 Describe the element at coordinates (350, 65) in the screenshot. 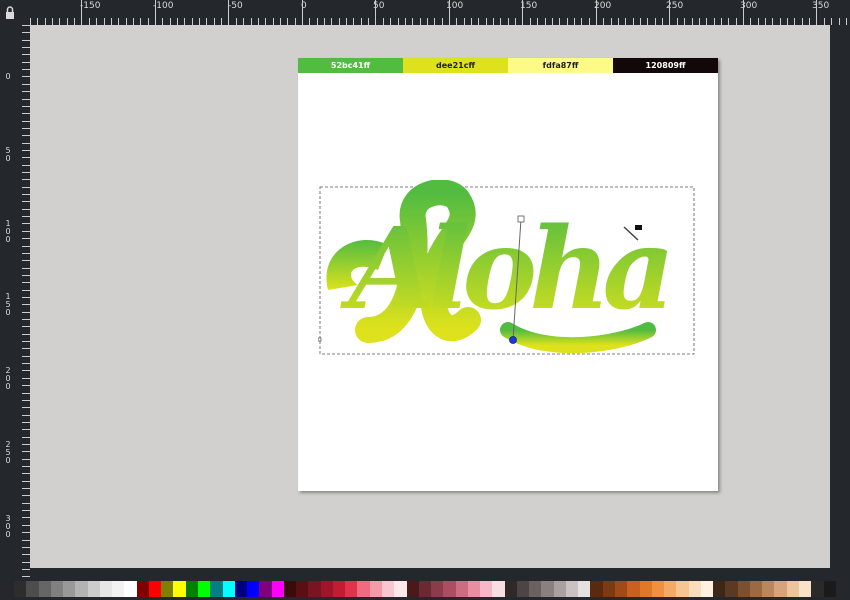

I see `swatch-green: 52bc41ff` at that location.